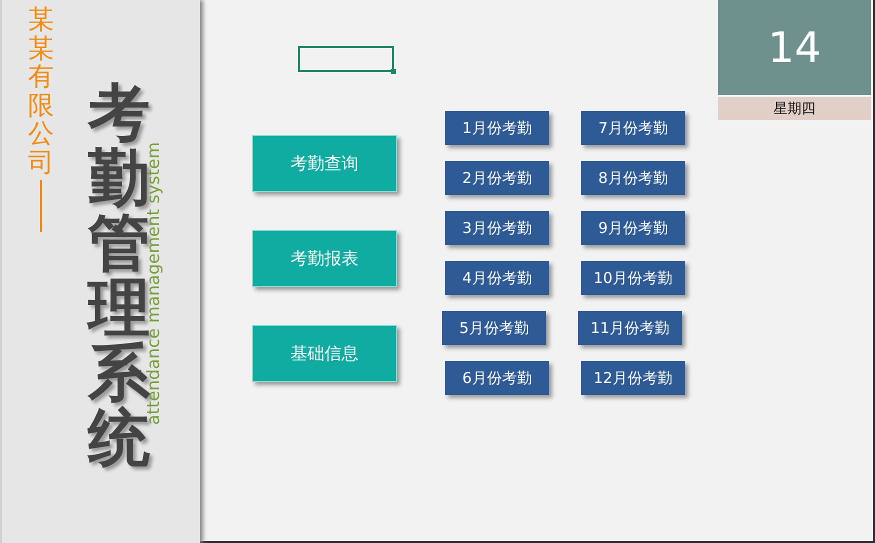  Describe the element at coordinates (494, 328) in the screenshot. I see `month-button: 5月份考勤` at that location.